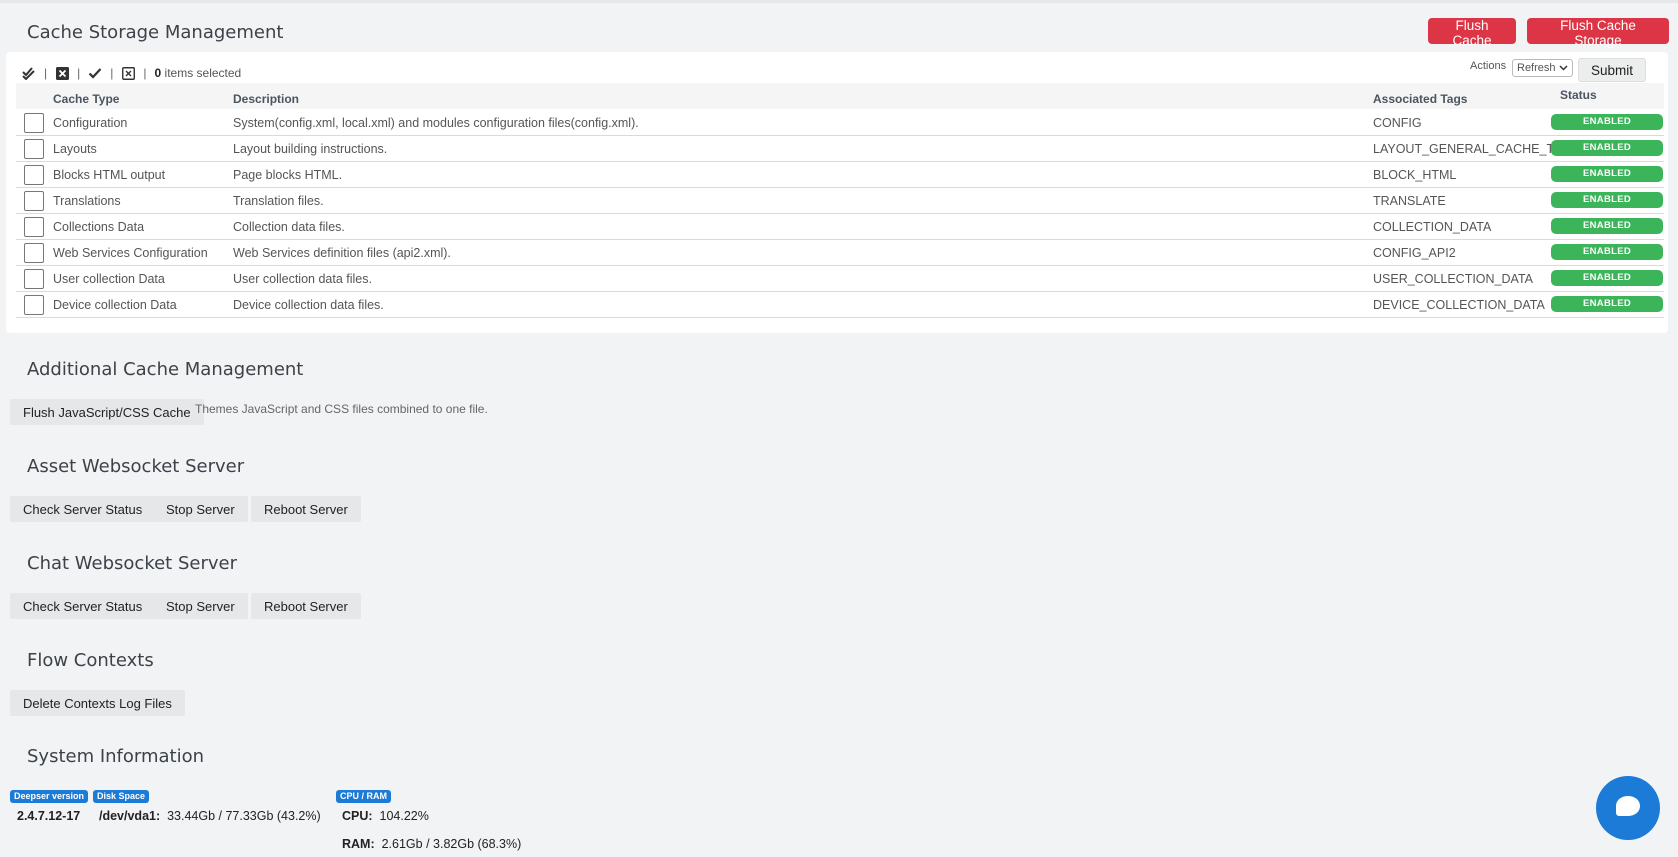 This screenshot has width=1678, height=857. What do you see at coordinates (306, 509) in the screenshot?
I see `asset-reboot-server-button: Reboot Server` at bounding box center [306, 509].